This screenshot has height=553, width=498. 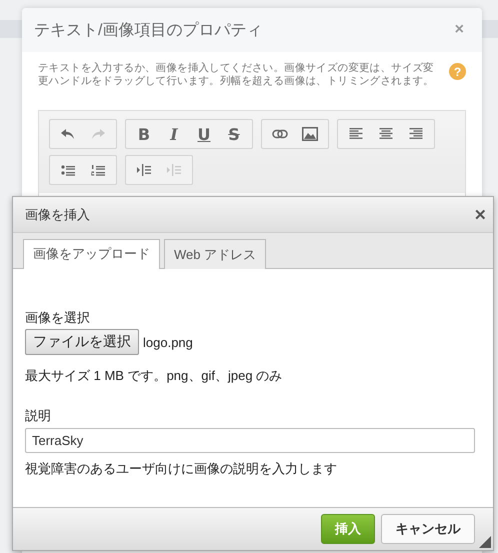 I want to click on close-button: ×, so click(x=459, y=30).